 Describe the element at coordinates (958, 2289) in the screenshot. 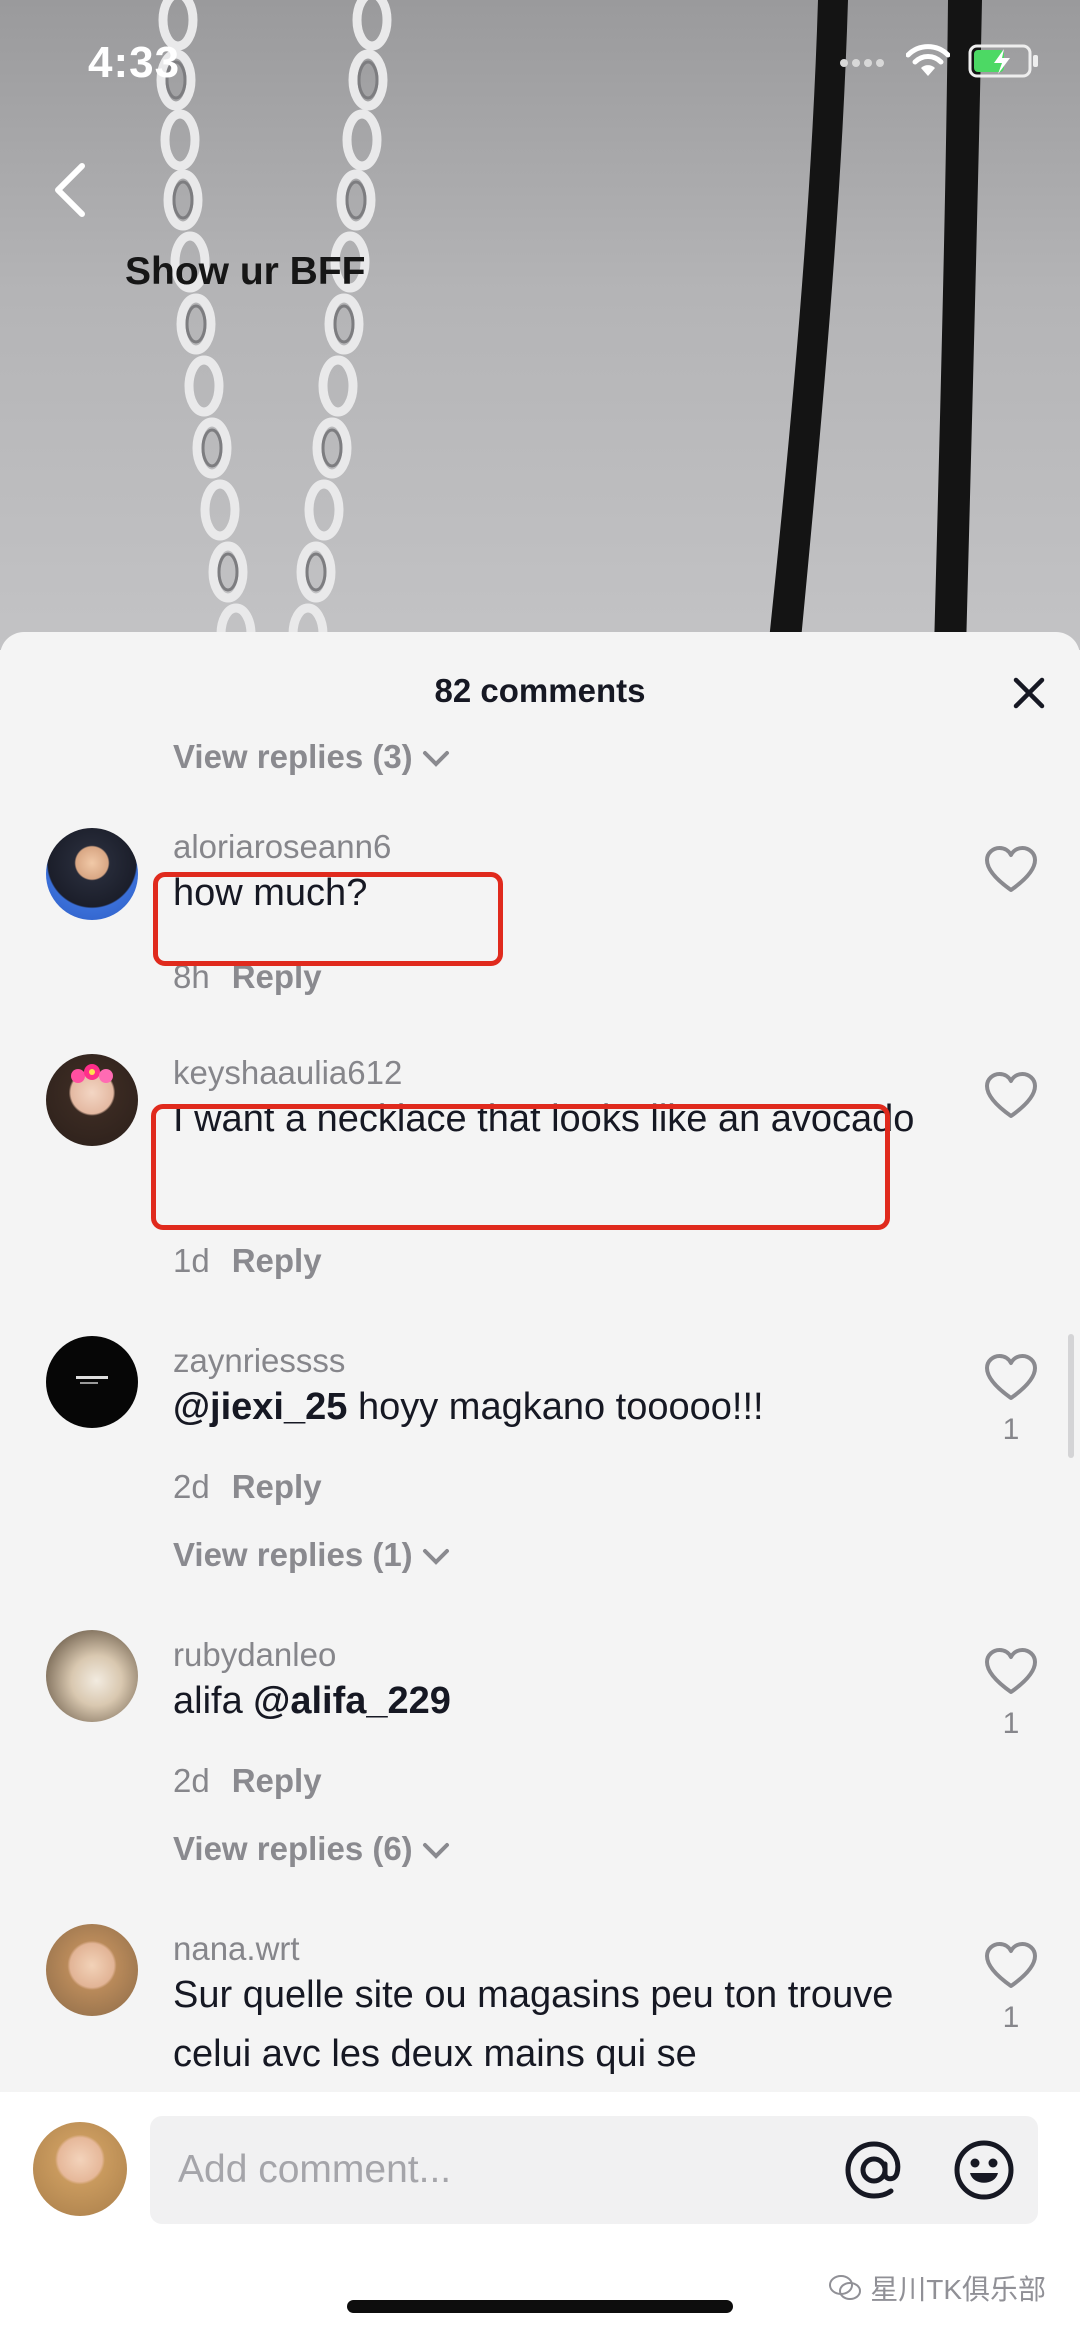

I see `watermark-text: 星川TK俱乐部` at that location.